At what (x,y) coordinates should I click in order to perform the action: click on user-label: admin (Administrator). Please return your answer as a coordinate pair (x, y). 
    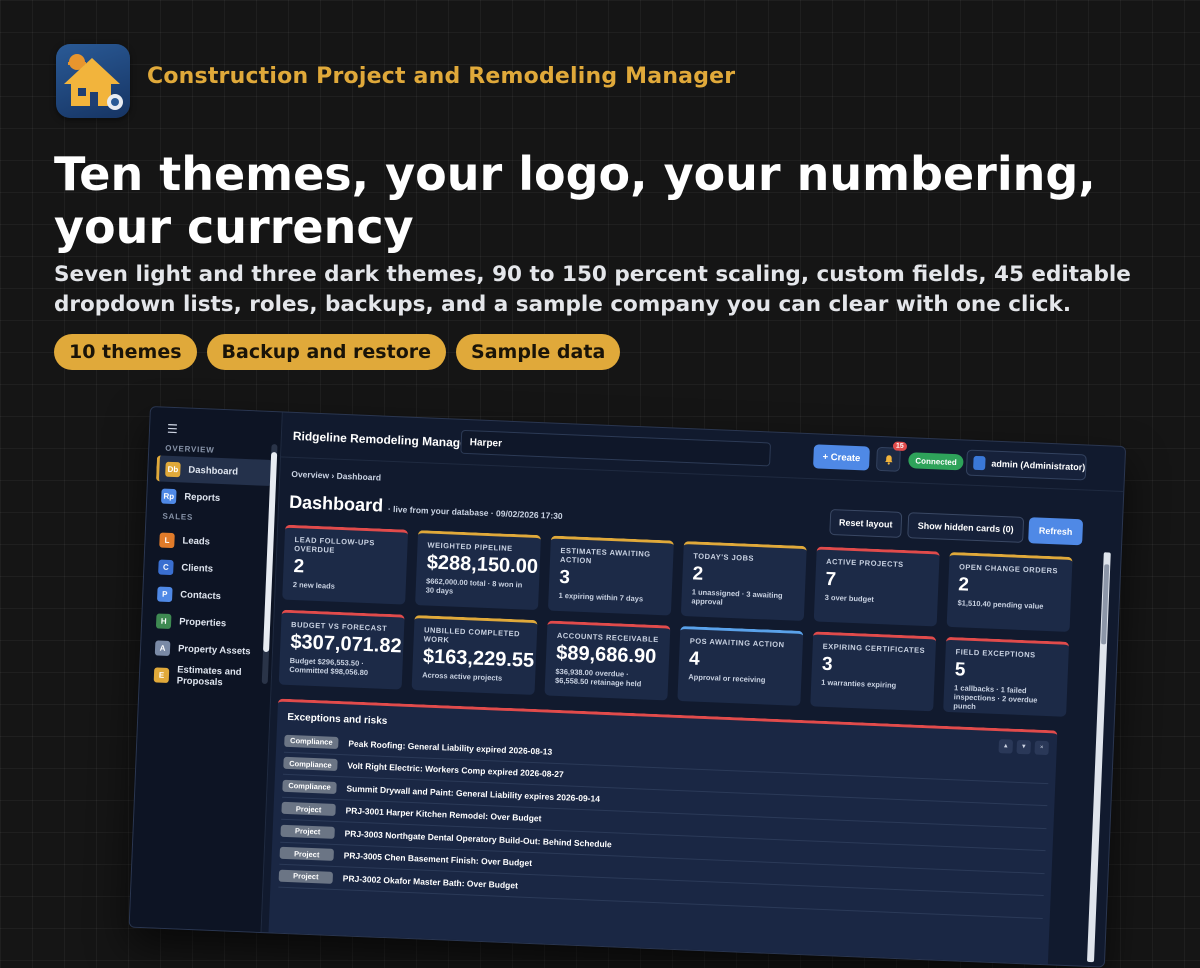
    Looking at the image, I should click on (1038, 465).